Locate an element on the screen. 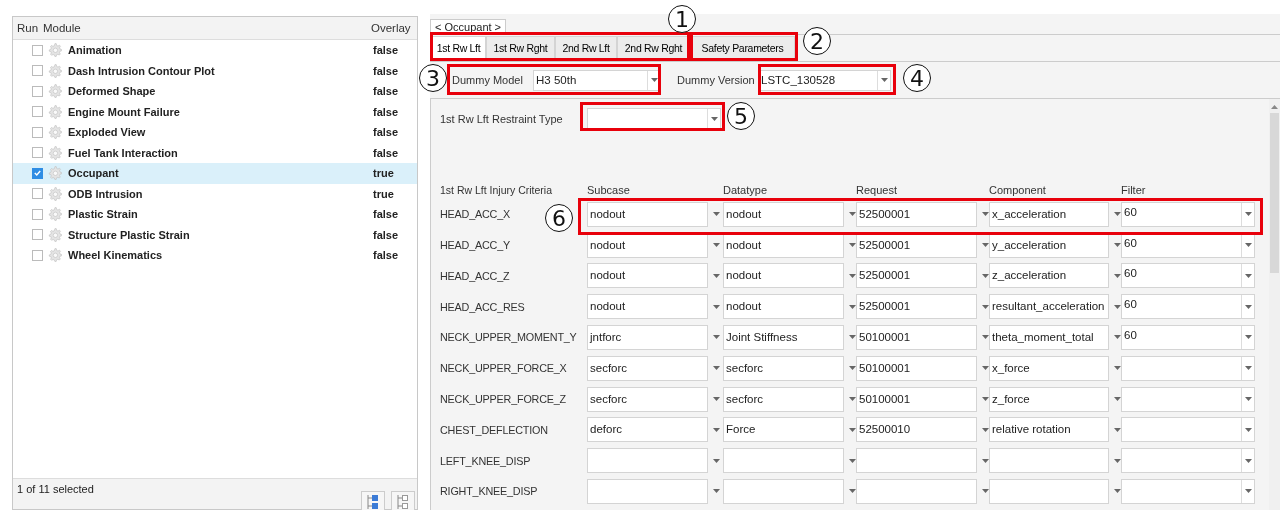  module-row: Occupant true is located at coordinates (215, 173).